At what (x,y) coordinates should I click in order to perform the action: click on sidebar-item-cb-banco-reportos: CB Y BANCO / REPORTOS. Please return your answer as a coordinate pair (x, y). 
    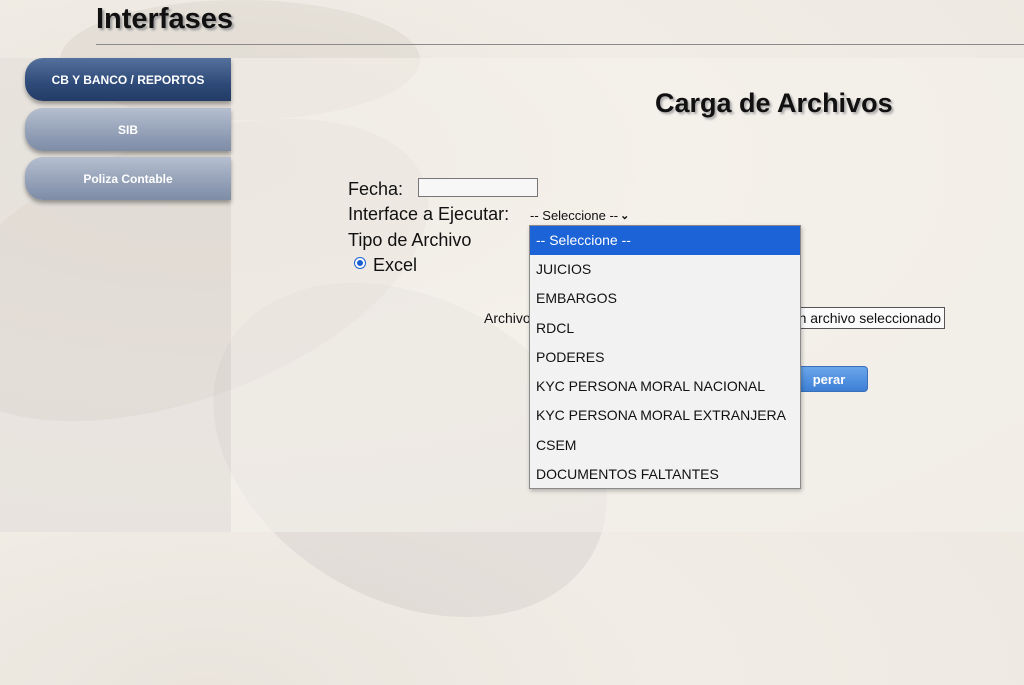
    Looking at the image, I should click on (128, 79).